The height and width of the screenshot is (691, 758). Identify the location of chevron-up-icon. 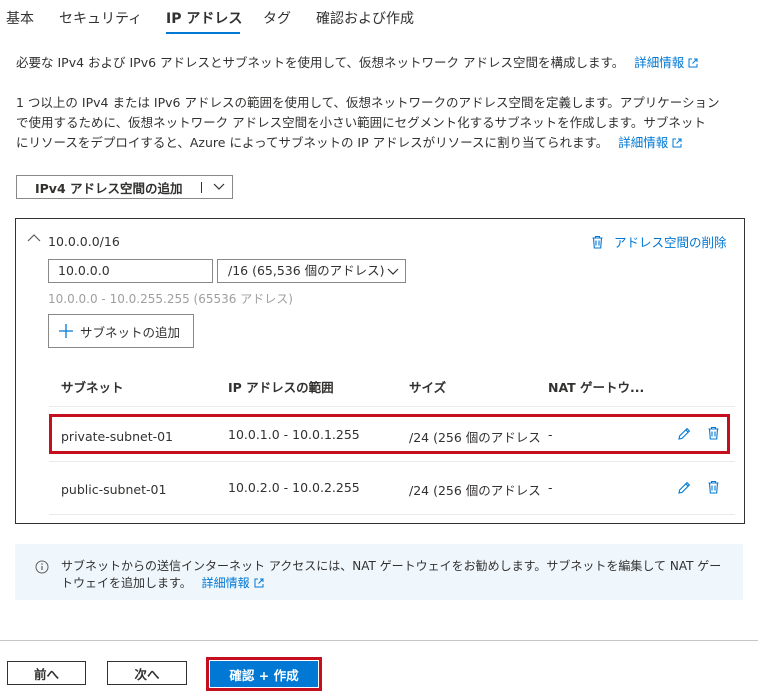
(34, 238).